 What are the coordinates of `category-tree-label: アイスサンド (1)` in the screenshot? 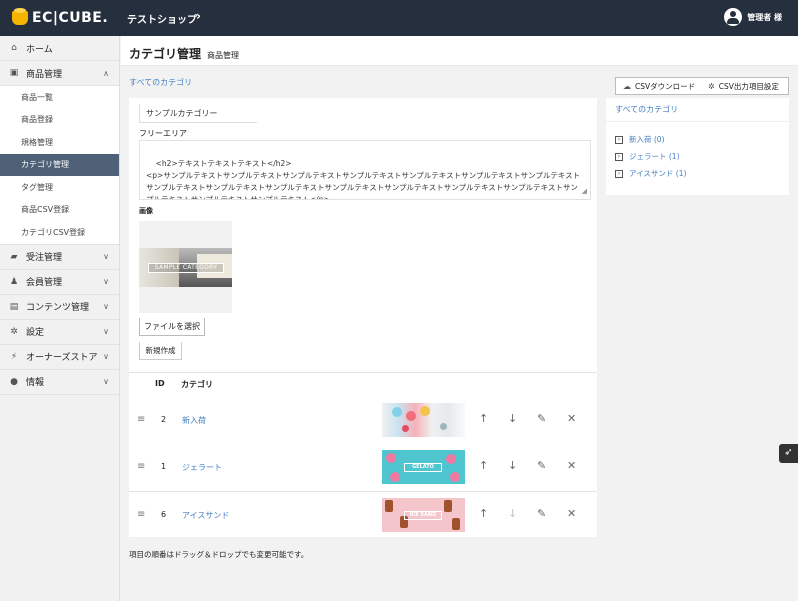 It's located at (658, 173).